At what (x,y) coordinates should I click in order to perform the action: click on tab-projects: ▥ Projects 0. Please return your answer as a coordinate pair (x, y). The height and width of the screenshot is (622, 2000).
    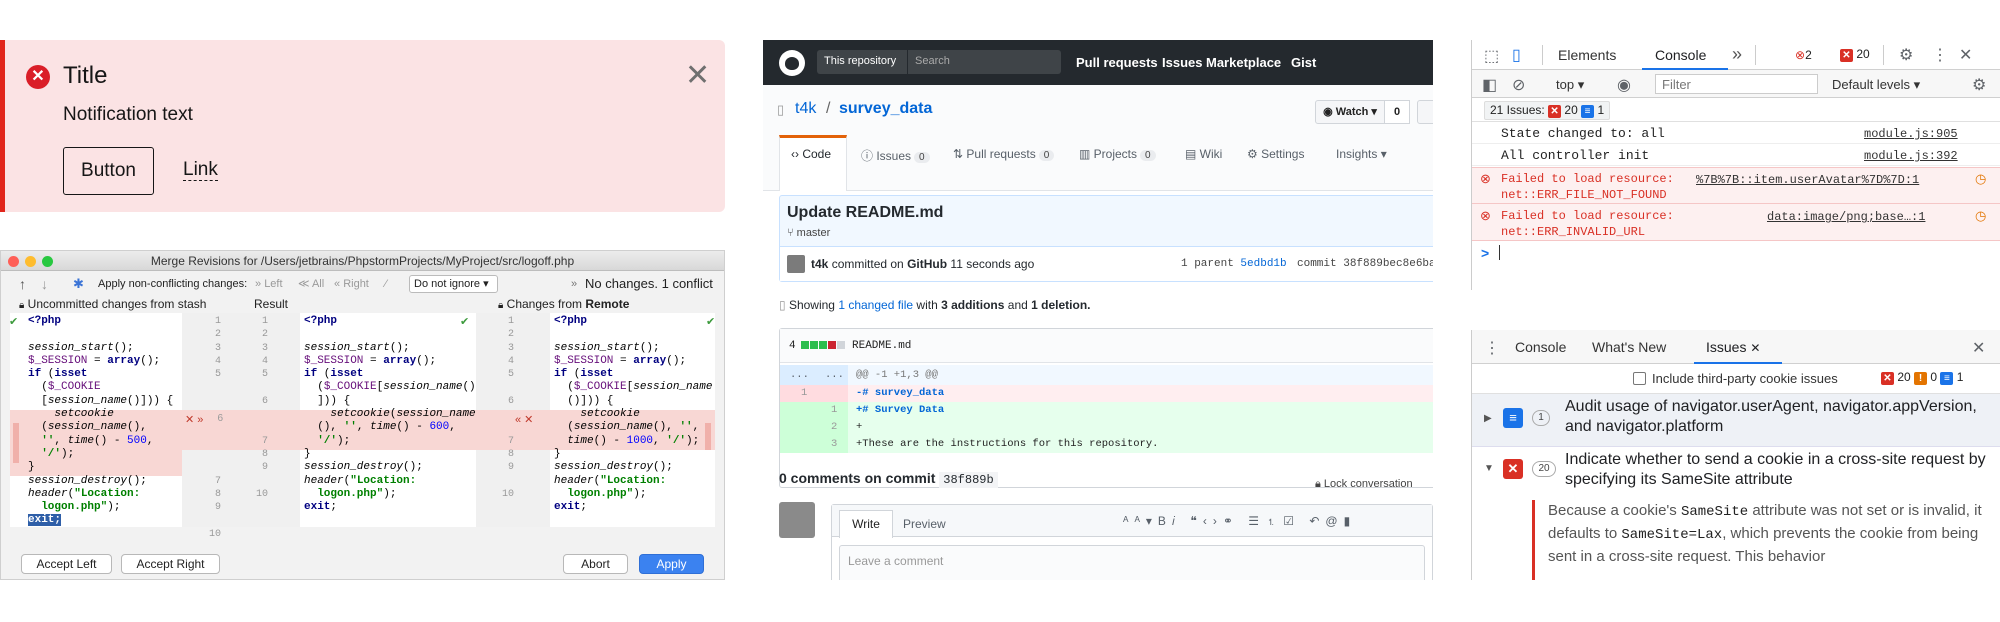
    Looking at the image, I should click on (1117, 162).